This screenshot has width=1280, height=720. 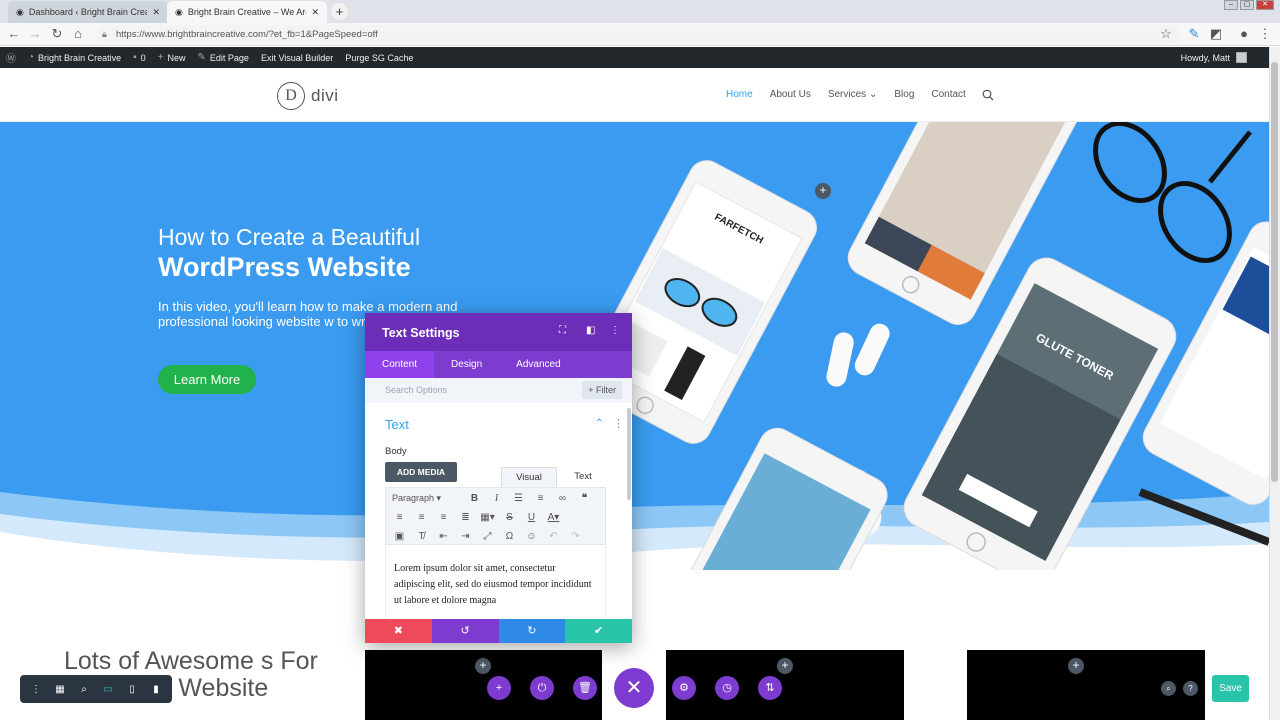 I want to click on tab-bright-brain: ◉ Bright Brain Creative – We Are Br ✕, so click(x=247, y=12).